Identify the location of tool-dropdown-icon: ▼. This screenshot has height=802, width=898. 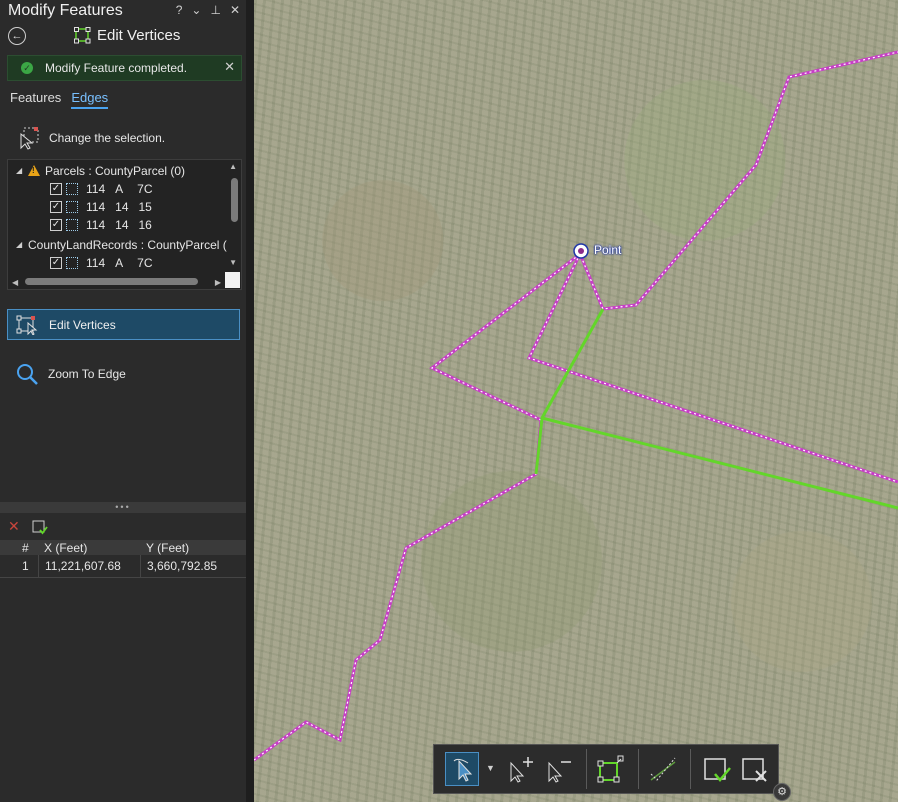
(490, 768).